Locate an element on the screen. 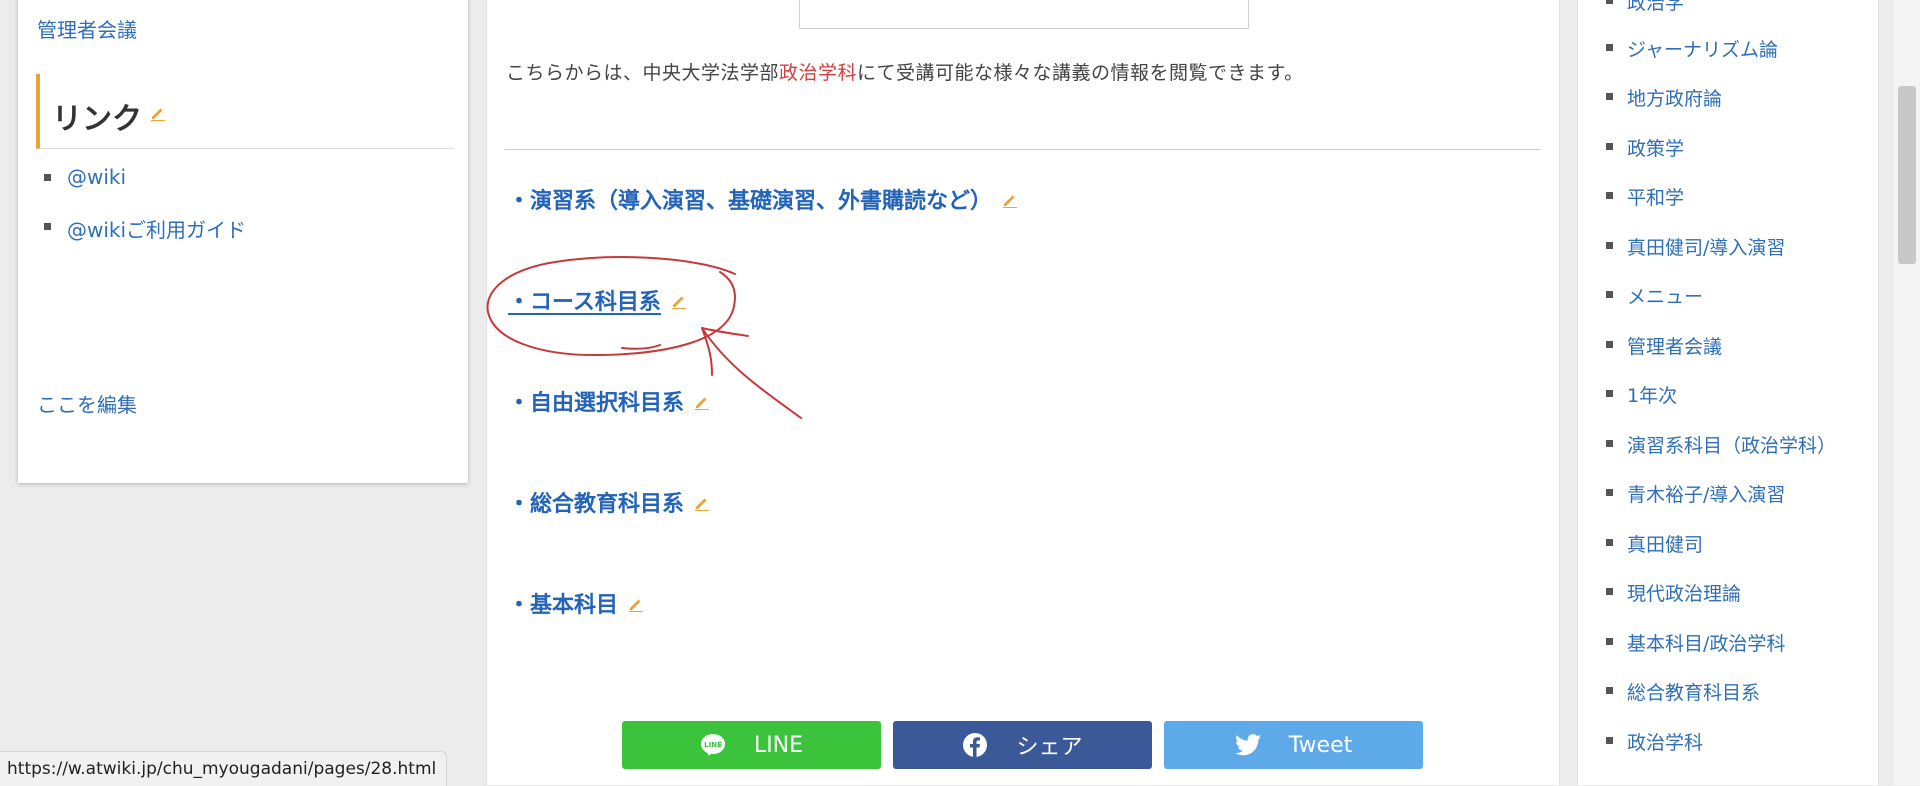  recent-page-link: ジャーナリズム論 is located at coordinates (1702, 48).